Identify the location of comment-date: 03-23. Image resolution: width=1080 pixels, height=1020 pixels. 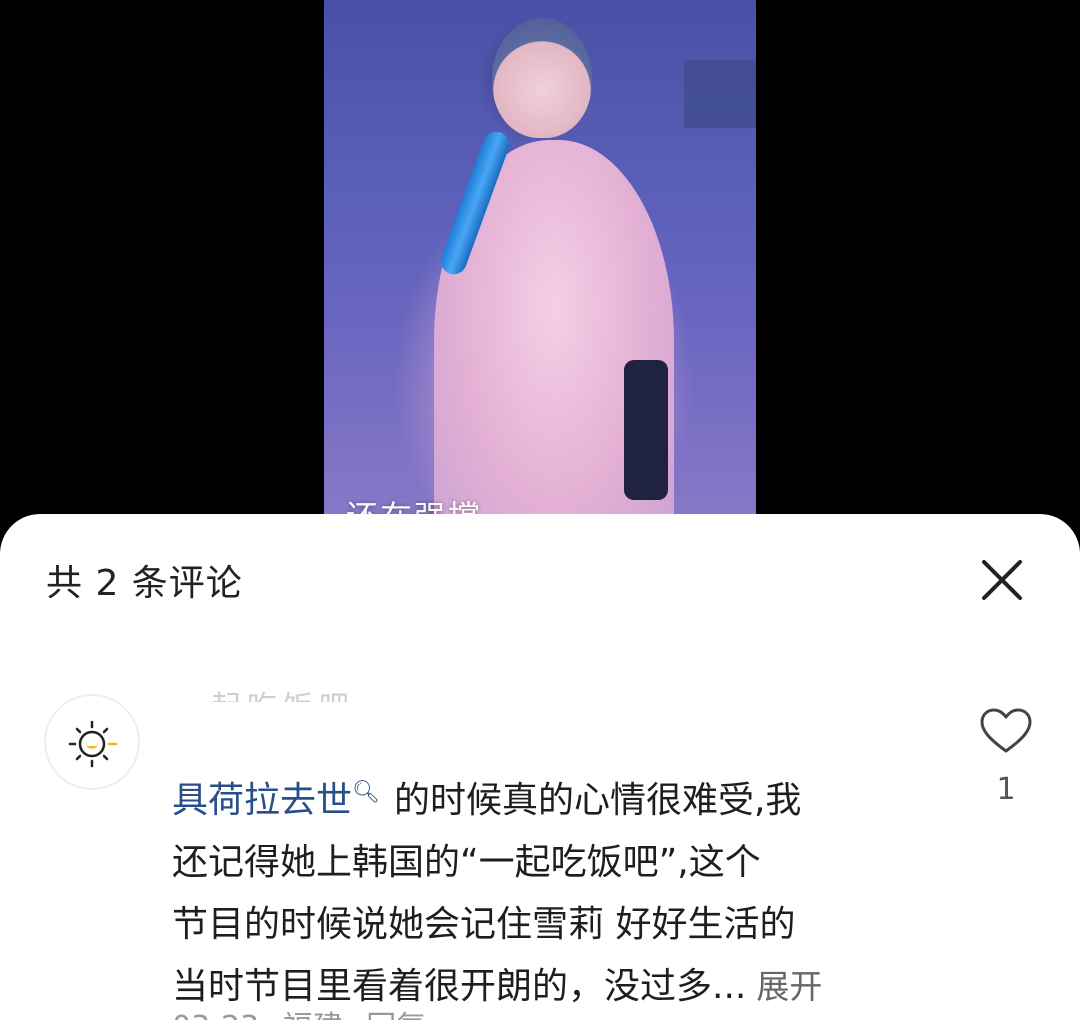
(215, 1015).